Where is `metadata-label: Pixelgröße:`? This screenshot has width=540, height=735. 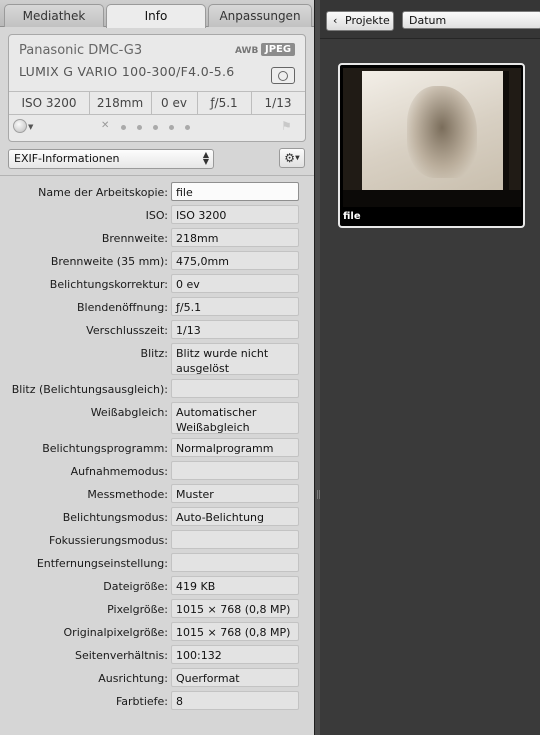
metadata-label: Pixelgröße: is located at coordinates (137, 609).